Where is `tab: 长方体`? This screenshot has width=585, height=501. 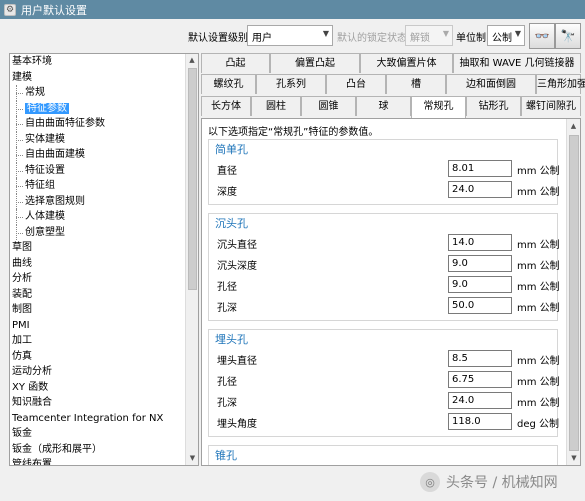 tab: 长方体 is located at coordinates (226, 106).